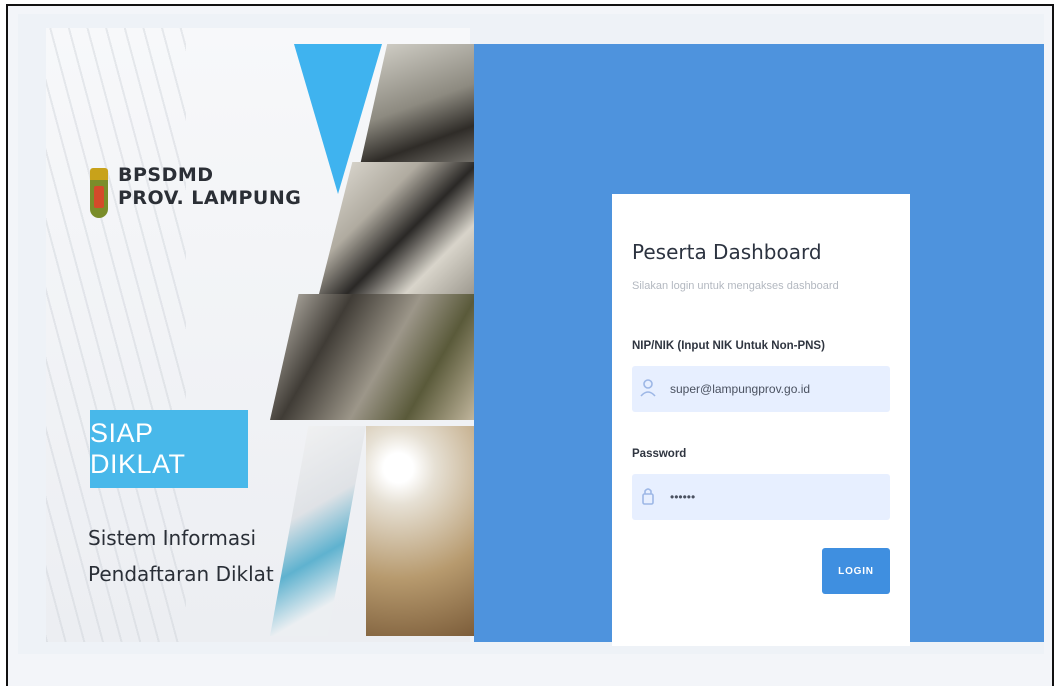  Describe the element at coordinates (169, 449) in the screenshot. I see `siap-diklat-badge: SIAP DIKLAT` at that location.